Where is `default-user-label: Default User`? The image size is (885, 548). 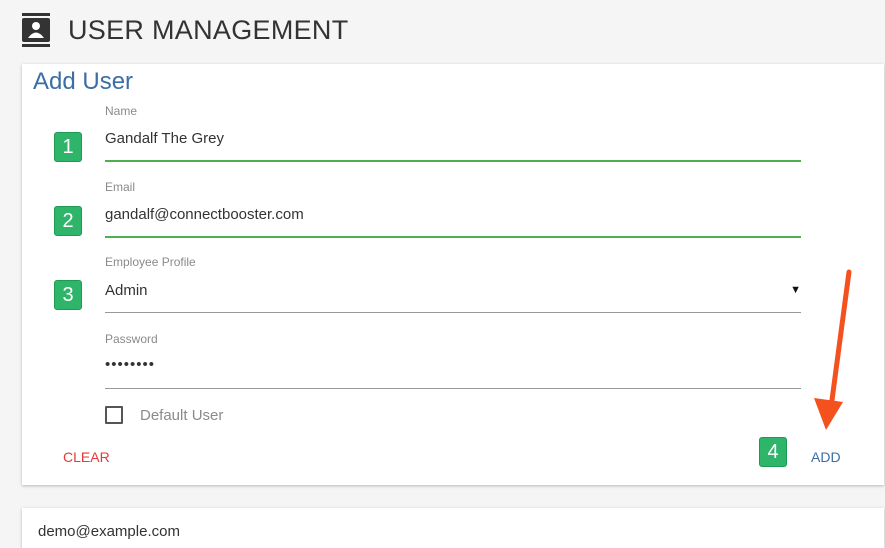
default-user-label: Default User is located at coordinates (182, 415).